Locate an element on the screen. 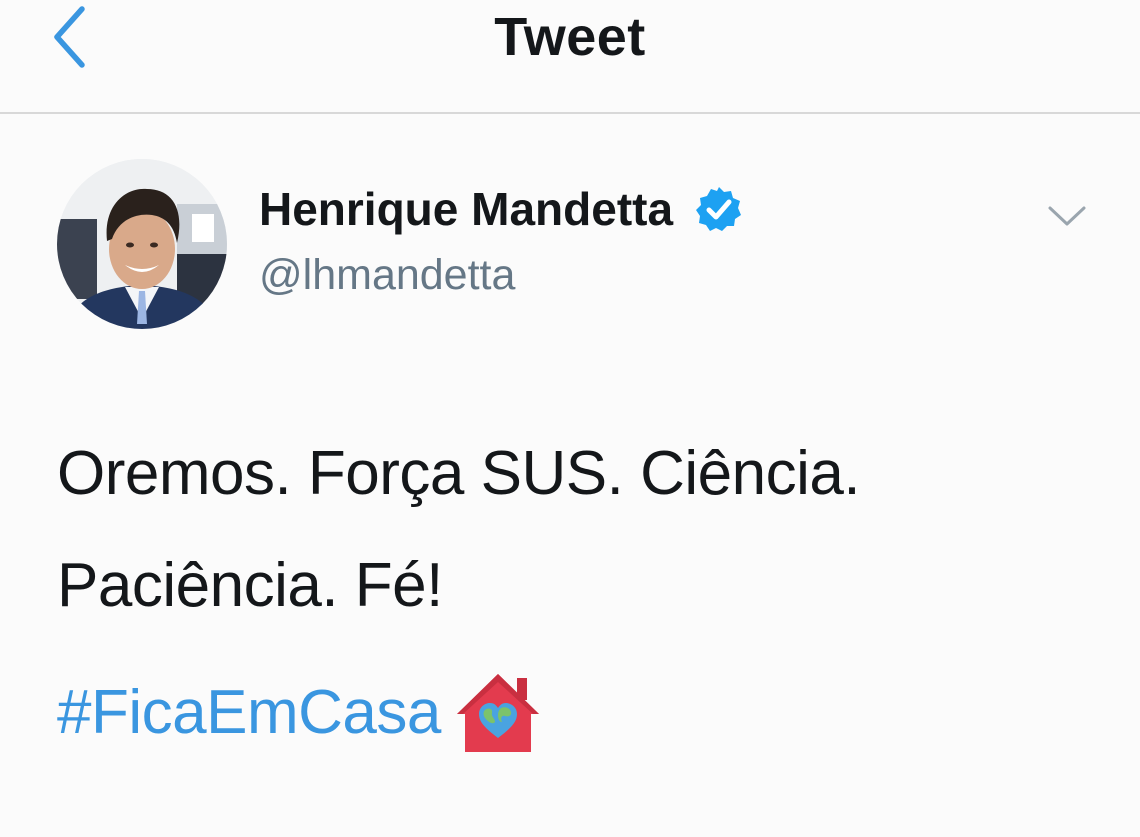  hashtag-link: #FicaEmCasa is located at coordinates (249, 713).